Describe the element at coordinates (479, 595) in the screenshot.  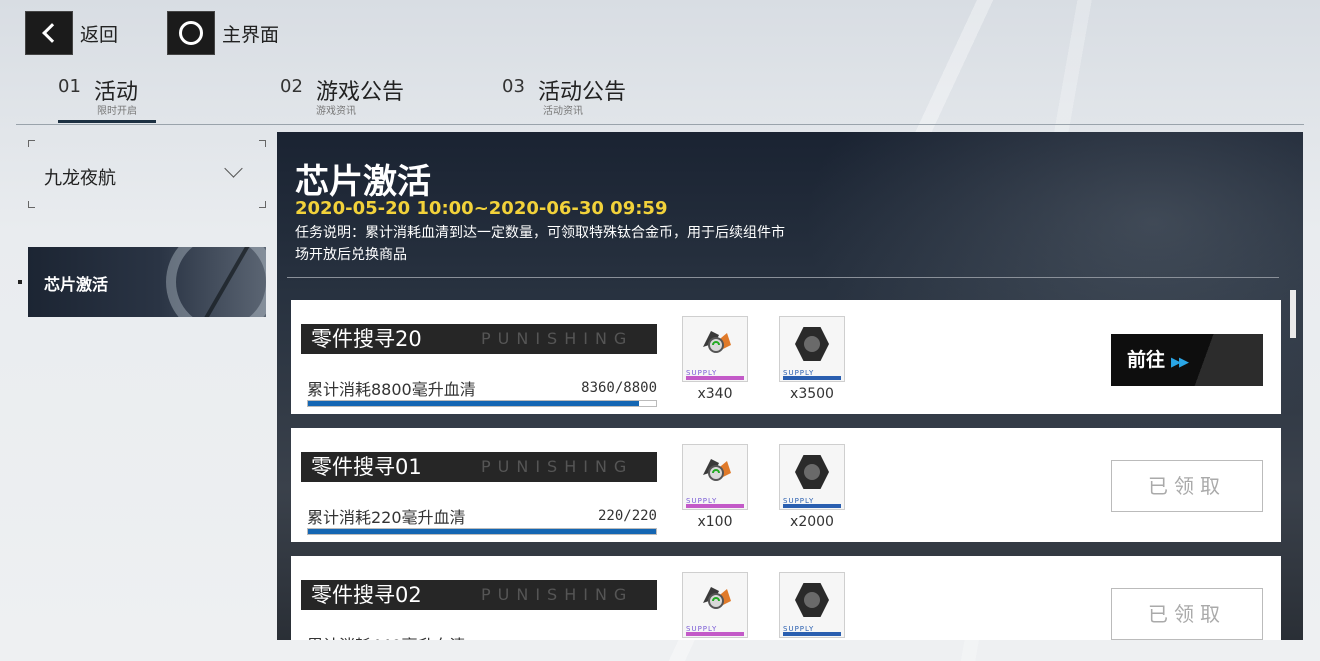
I see `task-name-bar: 零件搜寻02 PUNISHING` at that location.